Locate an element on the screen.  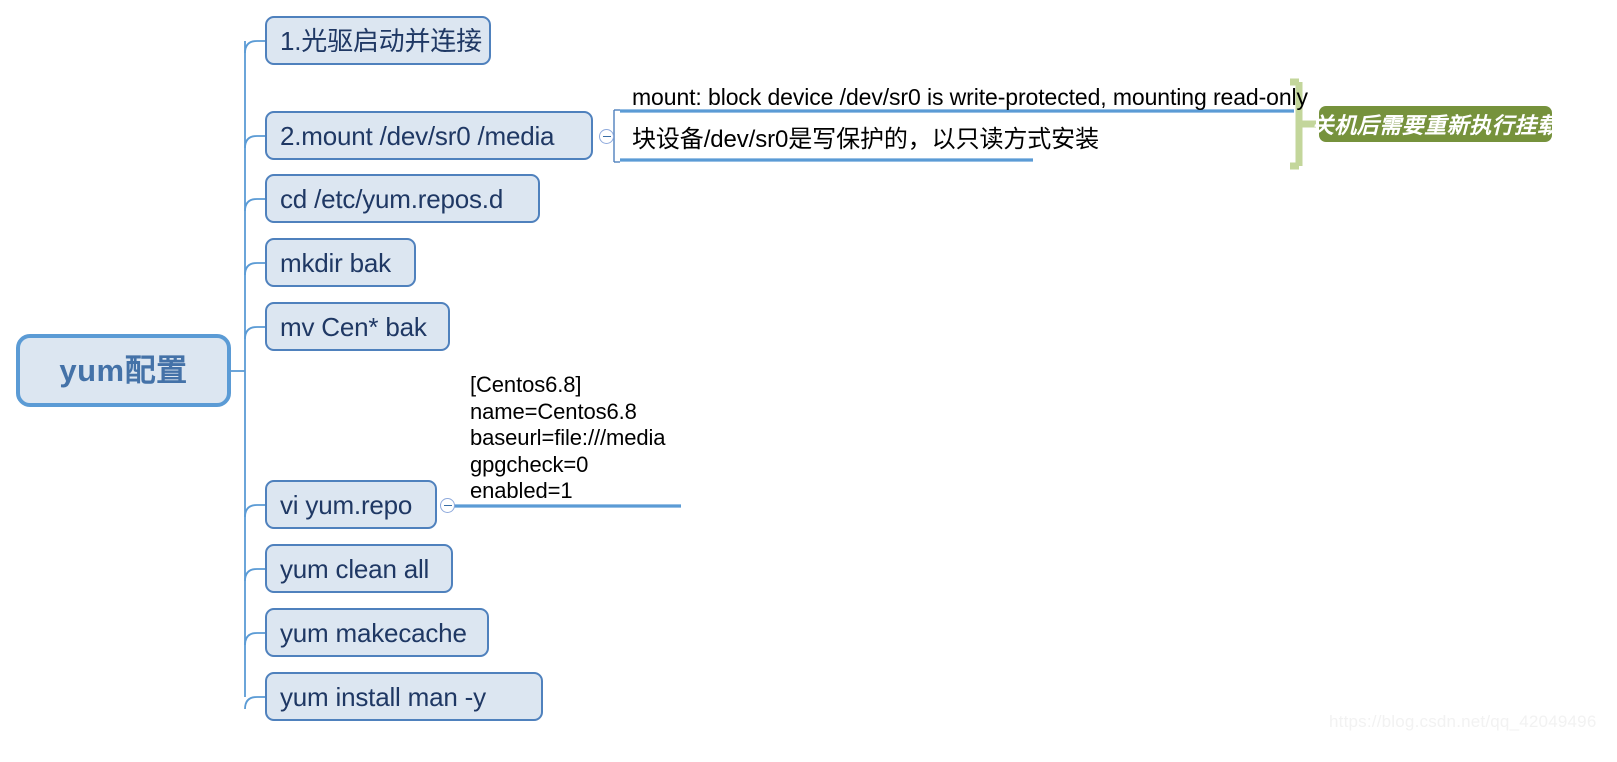
branch-node-yum-clean-all: yum clean all is located at coordinates (359, 568).